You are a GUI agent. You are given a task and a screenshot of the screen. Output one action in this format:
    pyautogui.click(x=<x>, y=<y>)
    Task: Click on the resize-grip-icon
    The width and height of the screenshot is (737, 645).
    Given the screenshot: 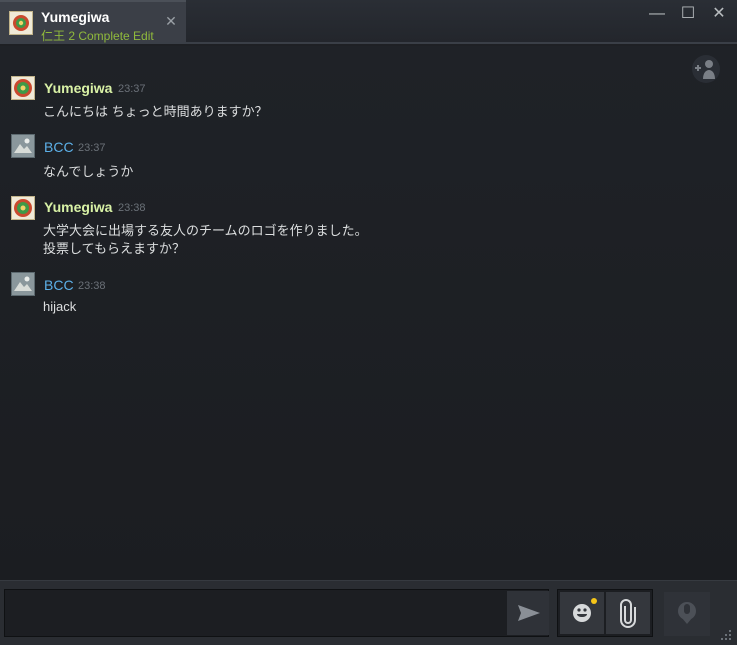 What is the action you would take?
    pyautogui.click(x=725, y=635)
    